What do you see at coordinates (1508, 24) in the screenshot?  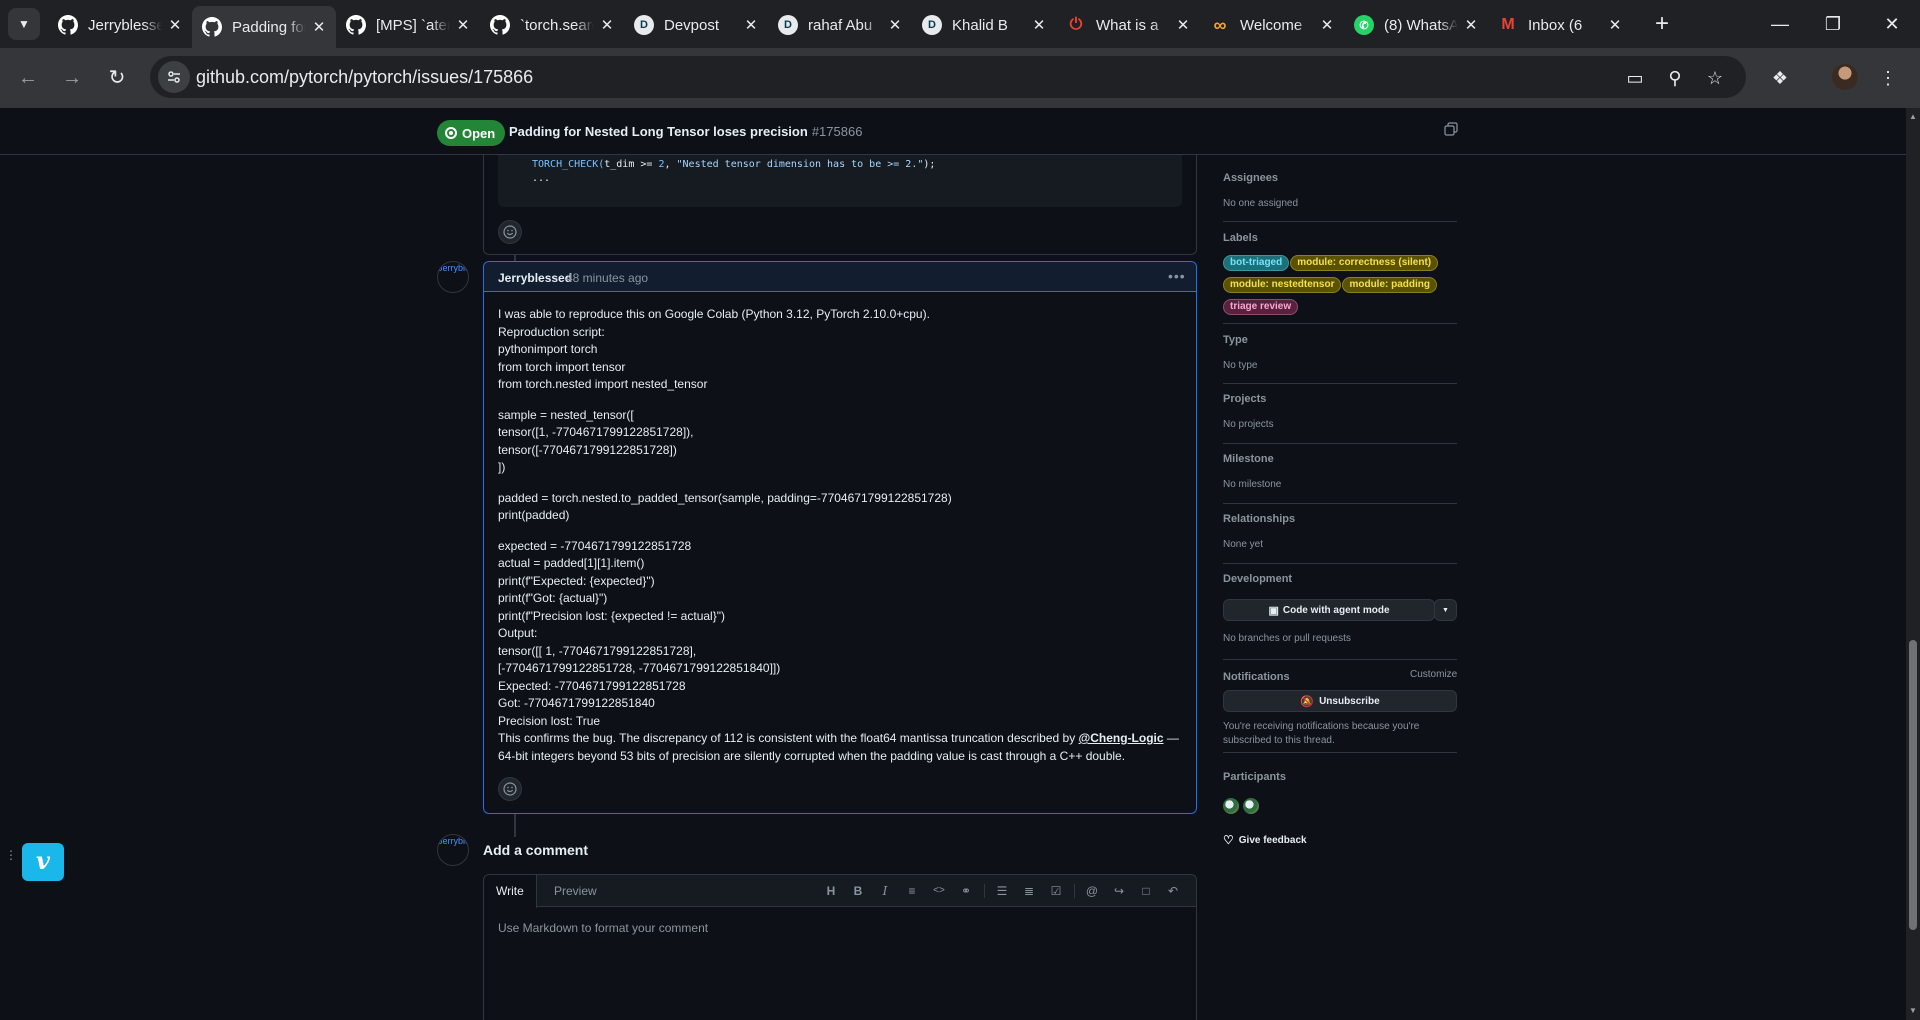 I see `gmail-icon: M` at bounding box center [1508, 24].